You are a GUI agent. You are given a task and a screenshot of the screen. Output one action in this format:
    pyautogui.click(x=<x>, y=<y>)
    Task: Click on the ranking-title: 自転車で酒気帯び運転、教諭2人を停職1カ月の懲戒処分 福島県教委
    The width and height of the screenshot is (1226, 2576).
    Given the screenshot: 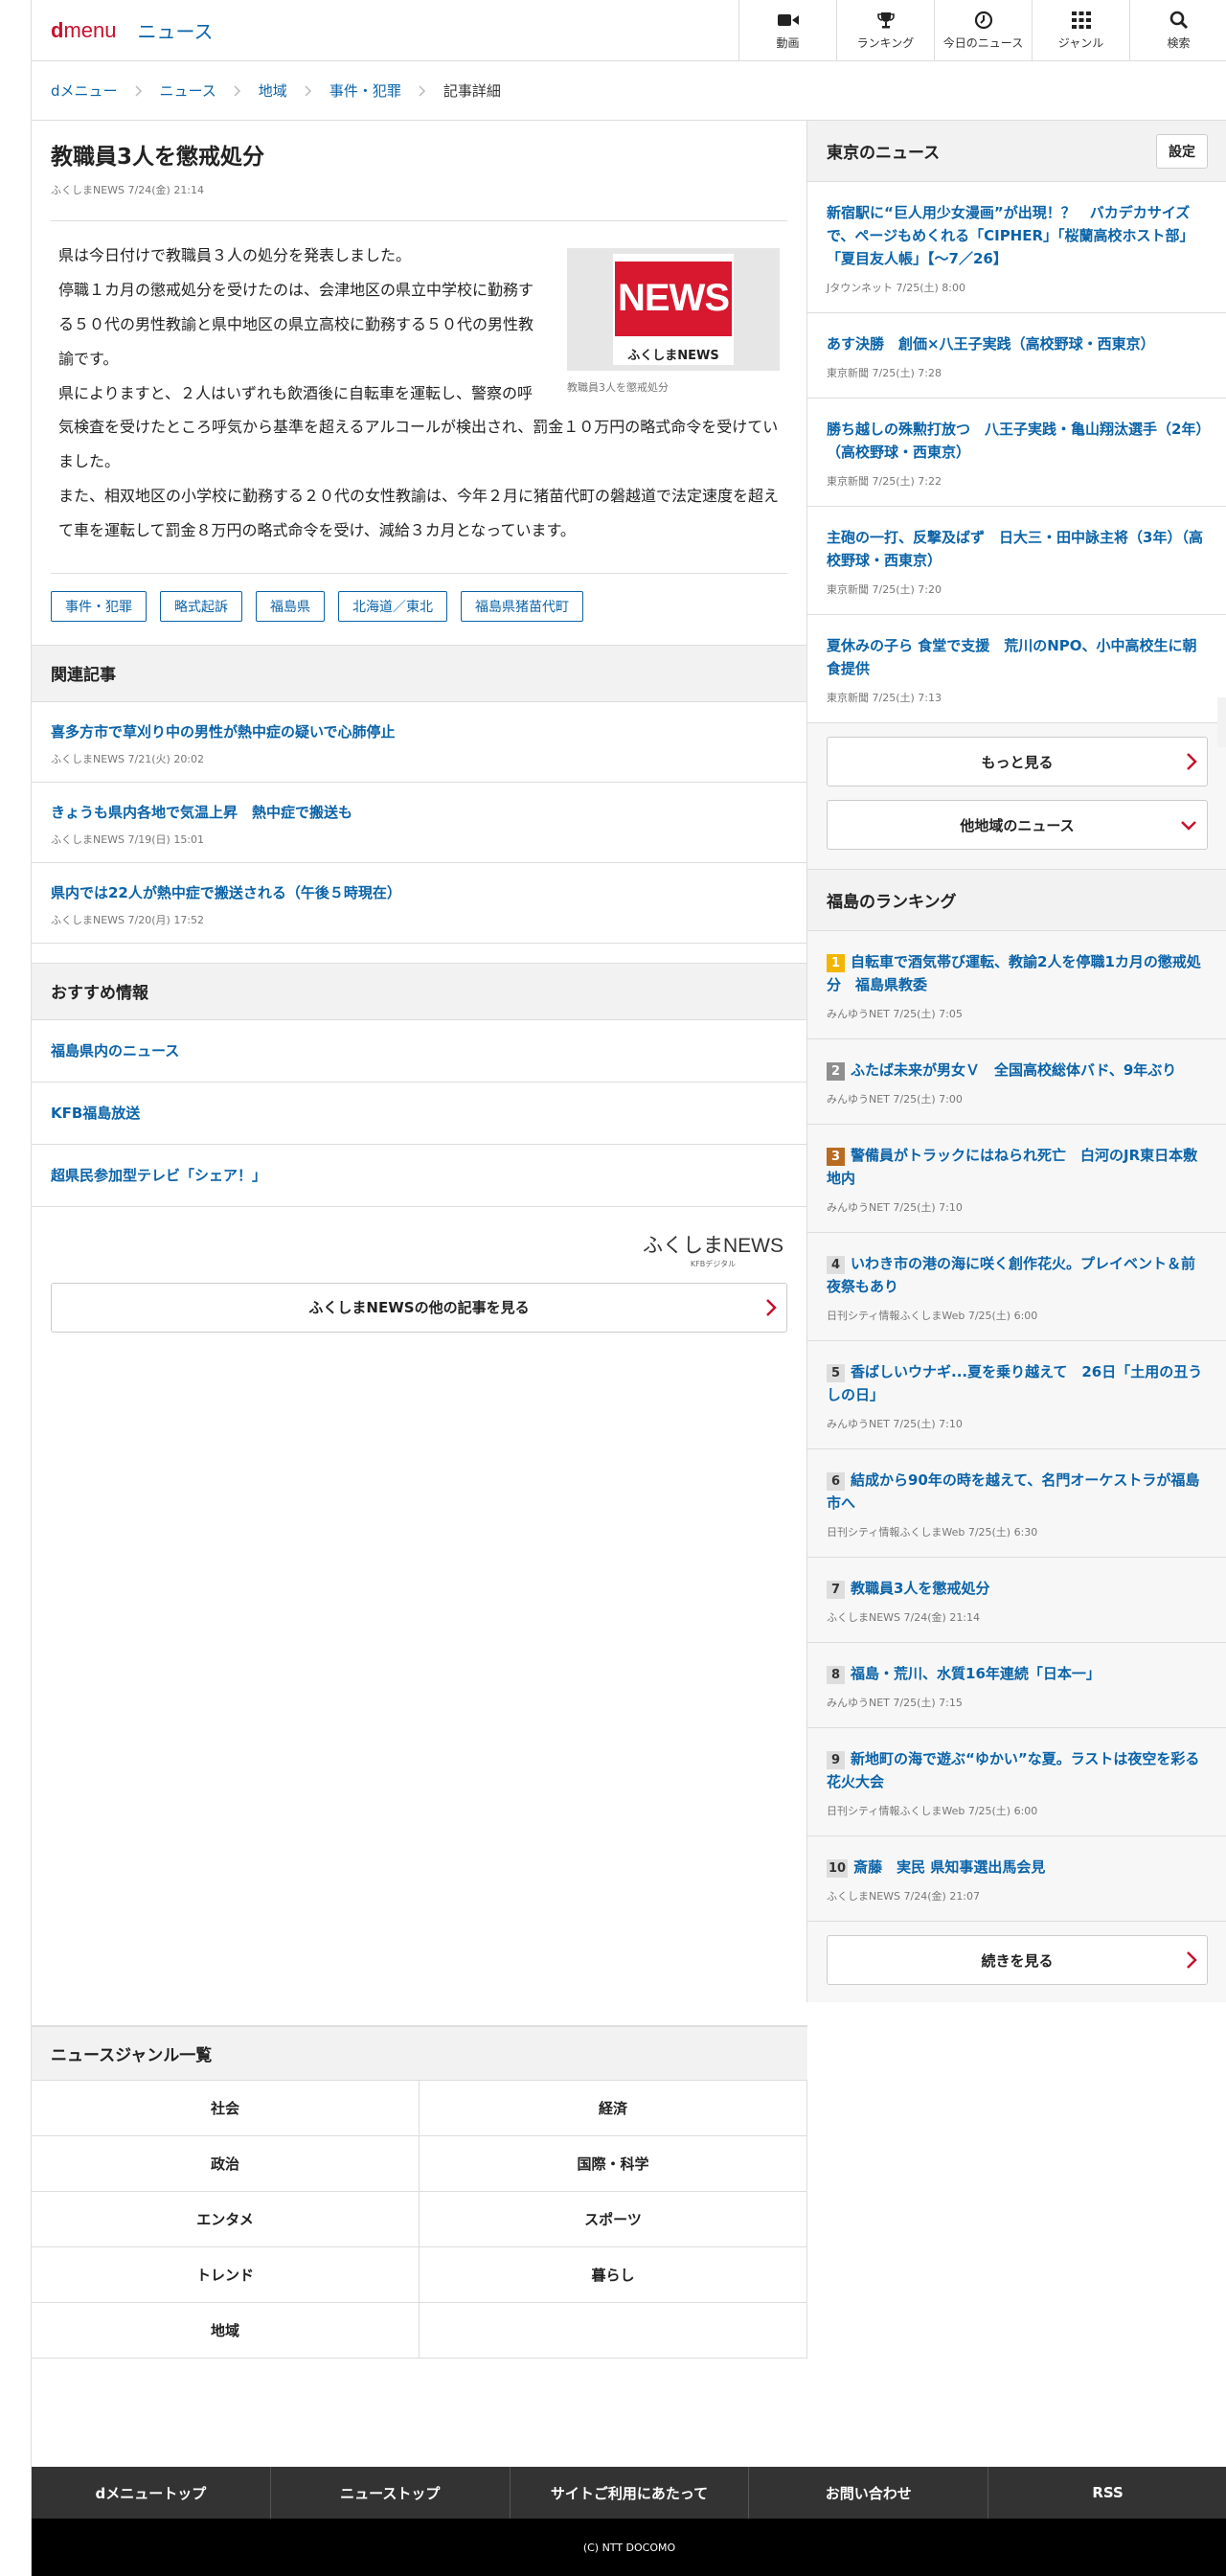 What is the action you would take?
    pyautogui.click(x=1014, y=973)
    